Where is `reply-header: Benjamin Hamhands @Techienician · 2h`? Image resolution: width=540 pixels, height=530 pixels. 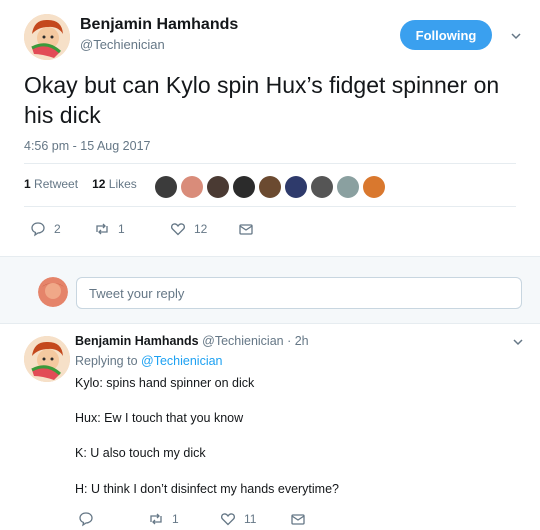 reply-header: Benjamin Hamhands @Techienician · 2h is located at coordinates (192, 341).